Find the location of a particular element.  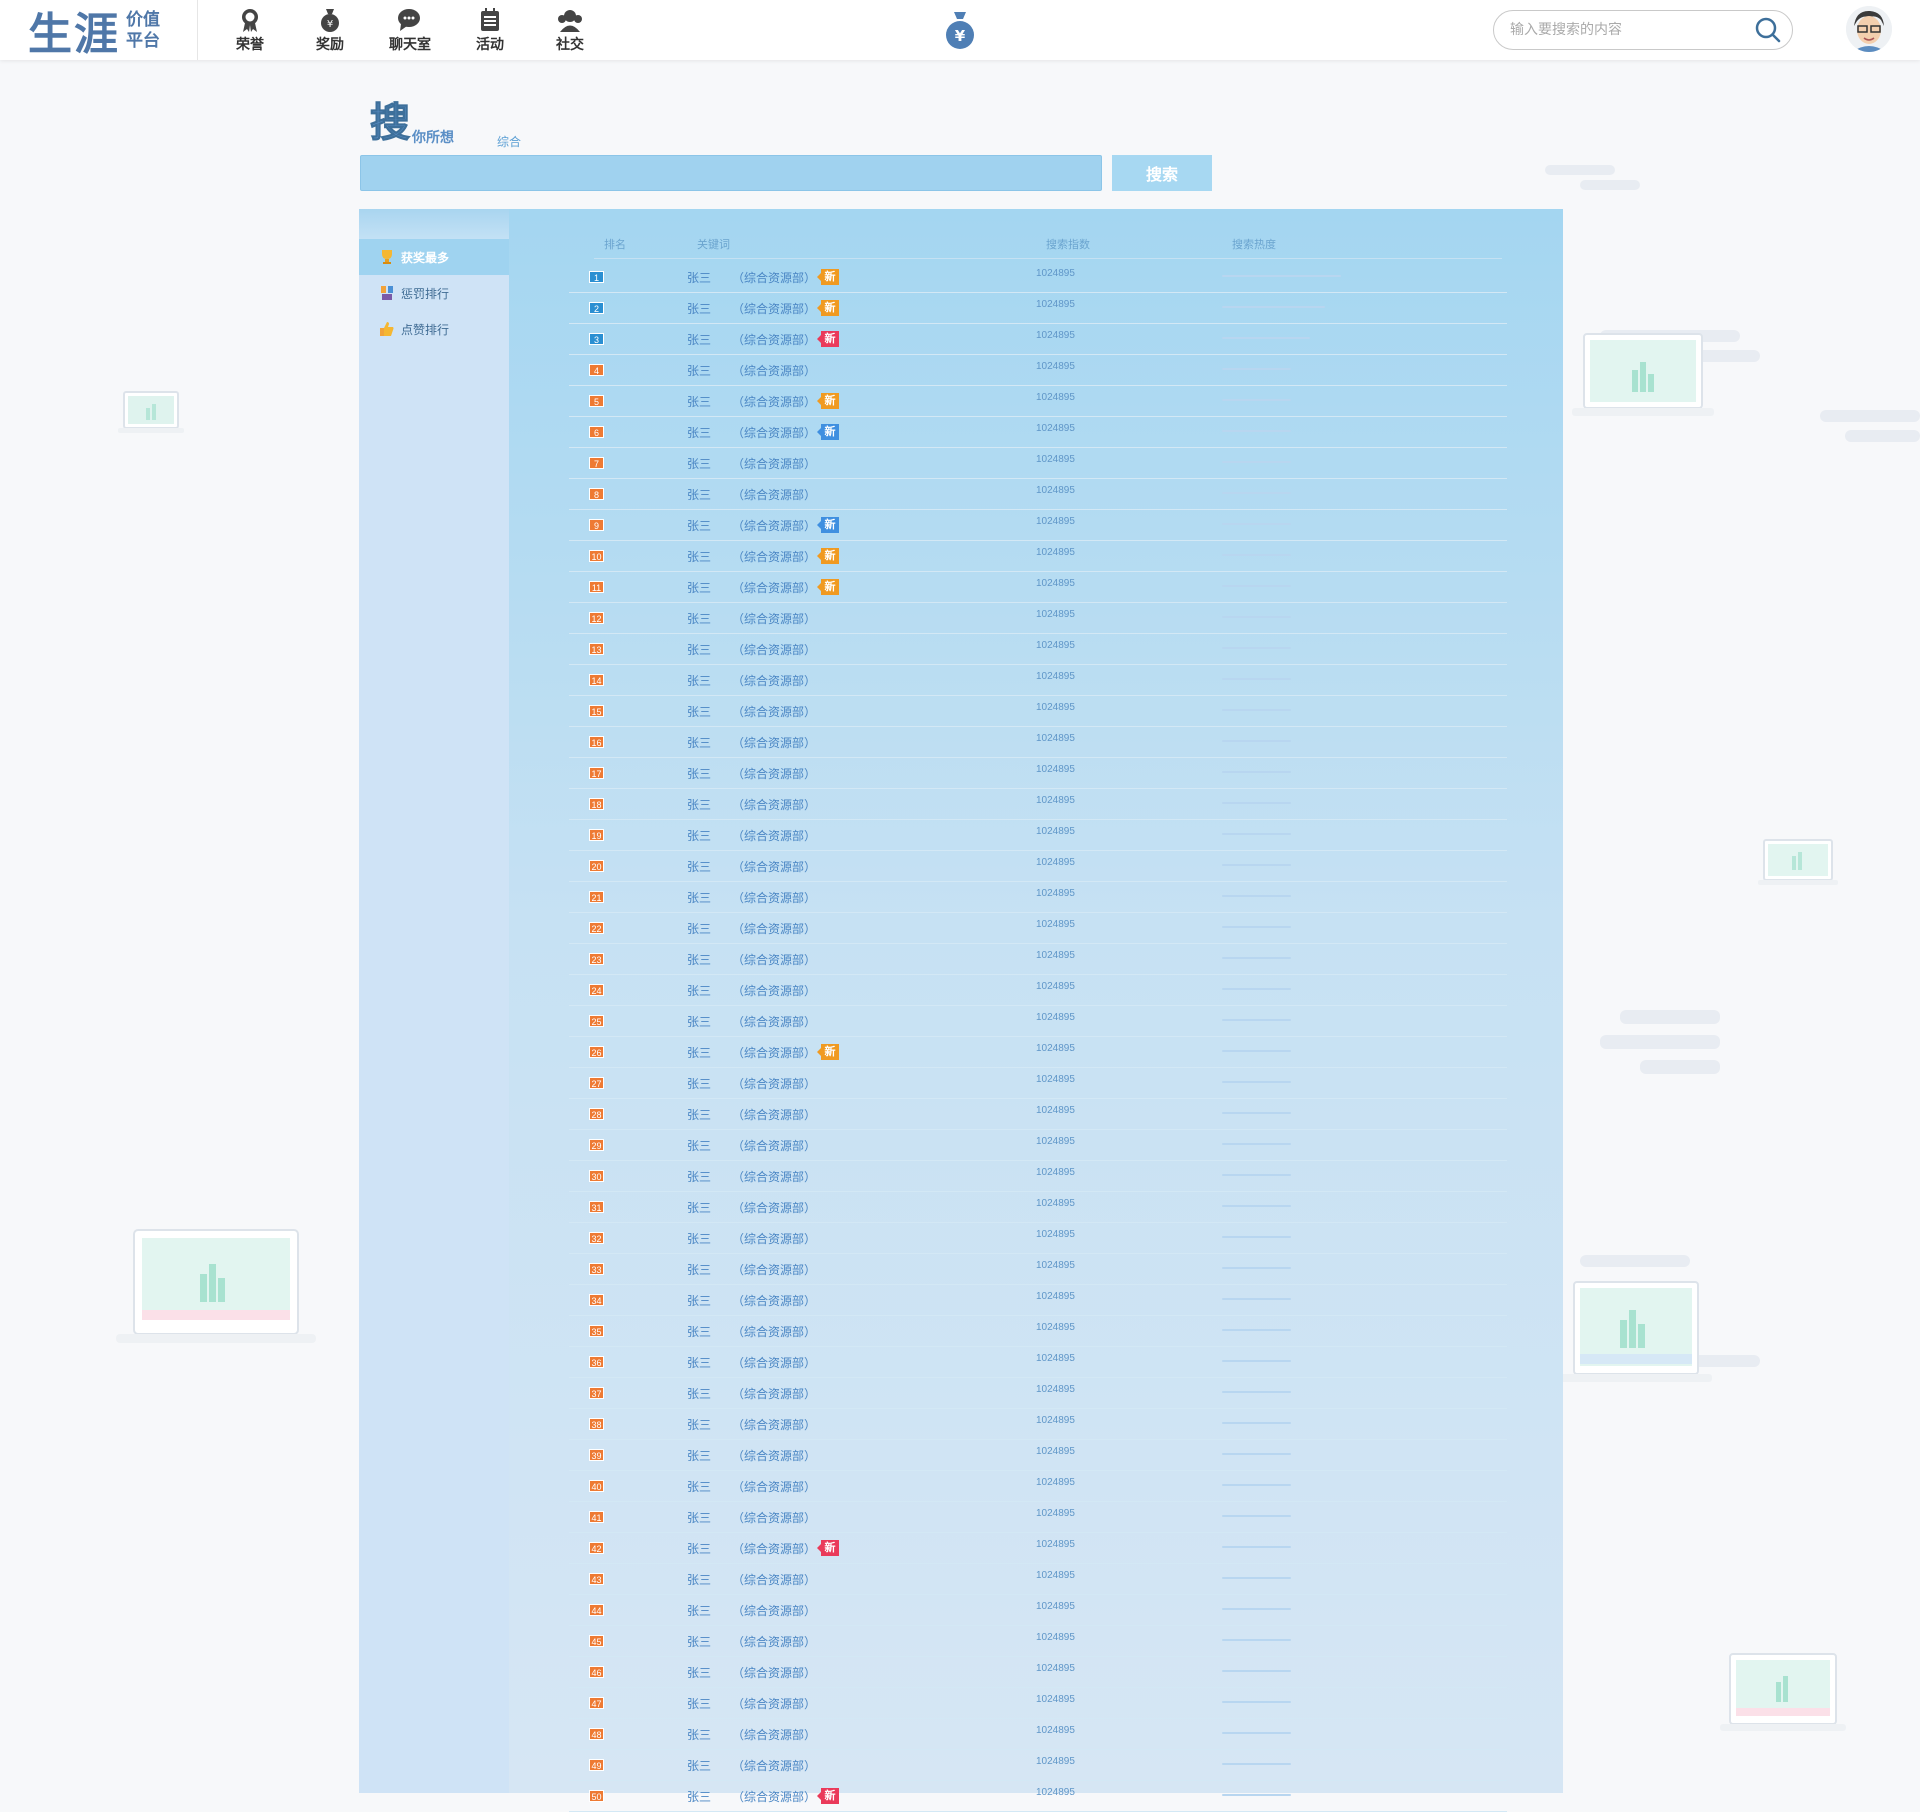

table-row: 27 张三 （综合资源部） 1024895 is located at coordinates (1038, 1083).